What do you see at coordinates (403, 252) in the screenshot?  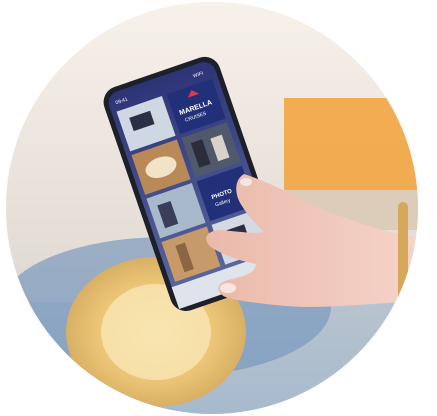 I see `gold-bracelet` at bounding box center [403, 252].